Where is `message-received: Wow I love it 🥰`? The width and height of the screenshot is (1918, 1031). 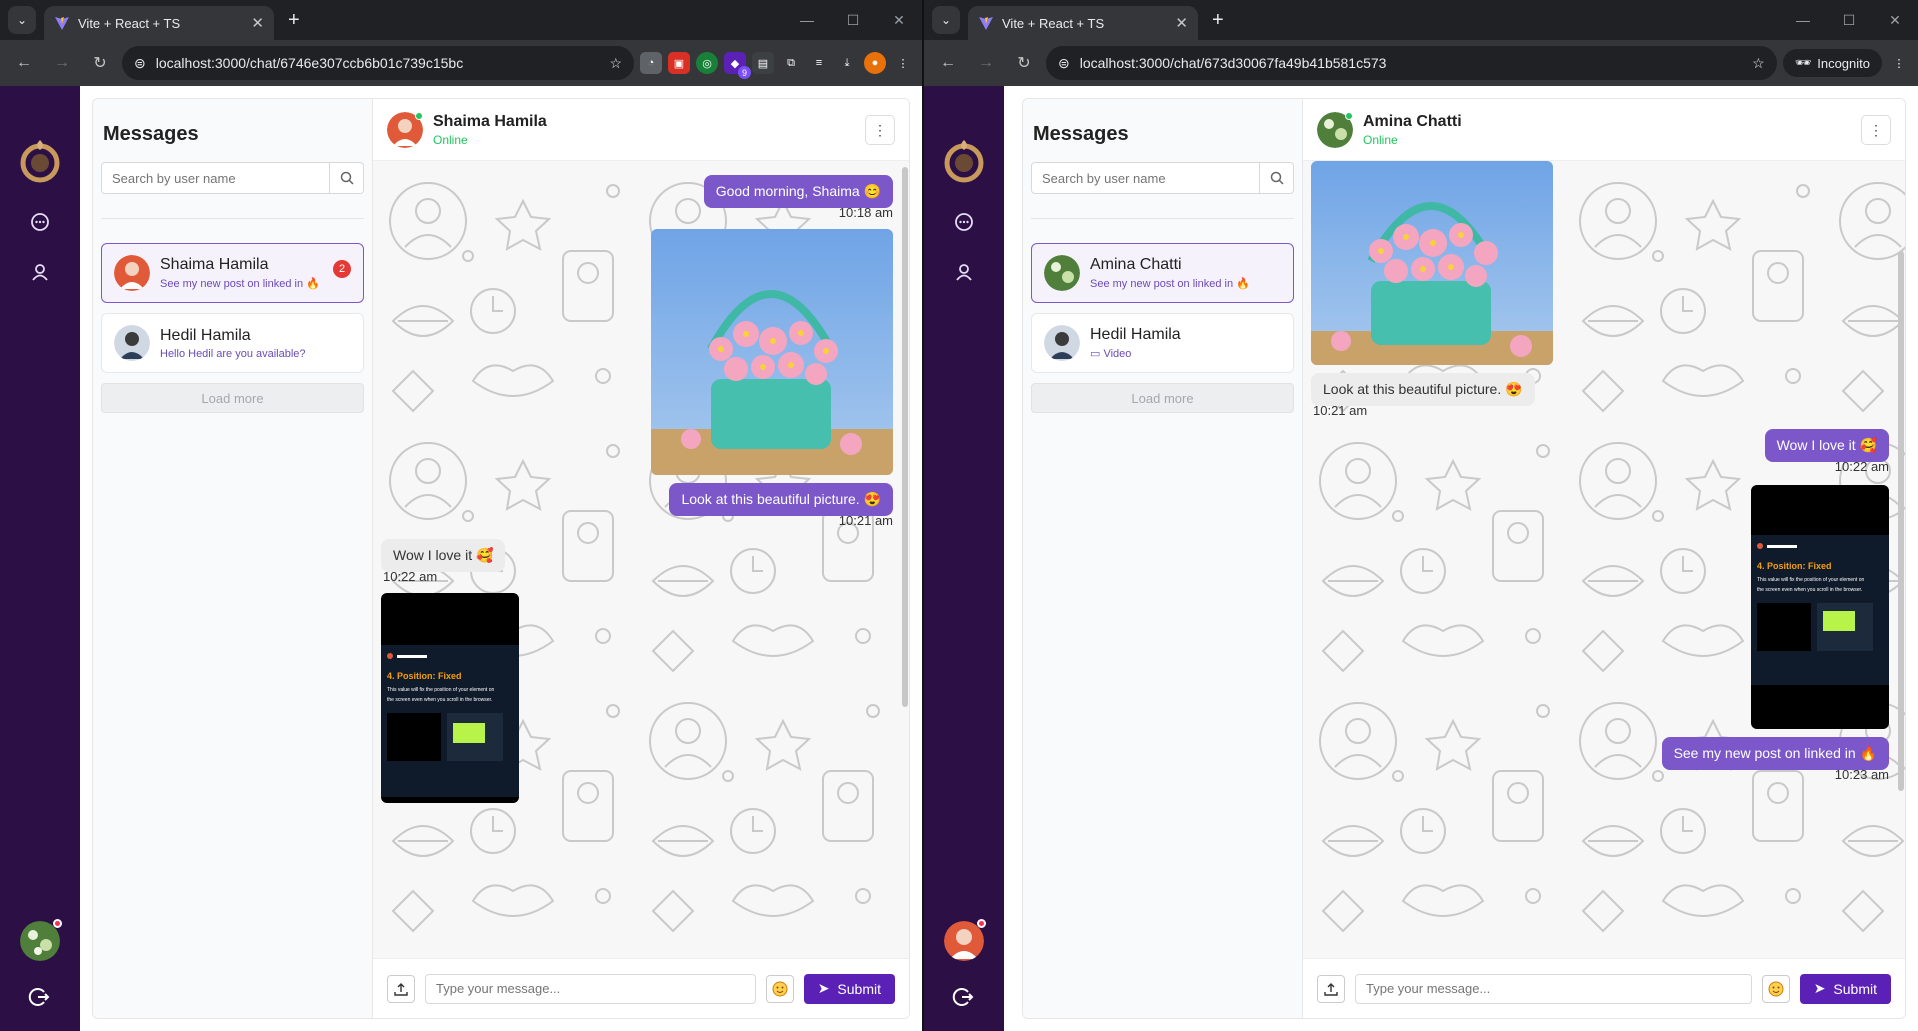 message-received: Wow I love it 🥰 is located at coordinates (443, 555).